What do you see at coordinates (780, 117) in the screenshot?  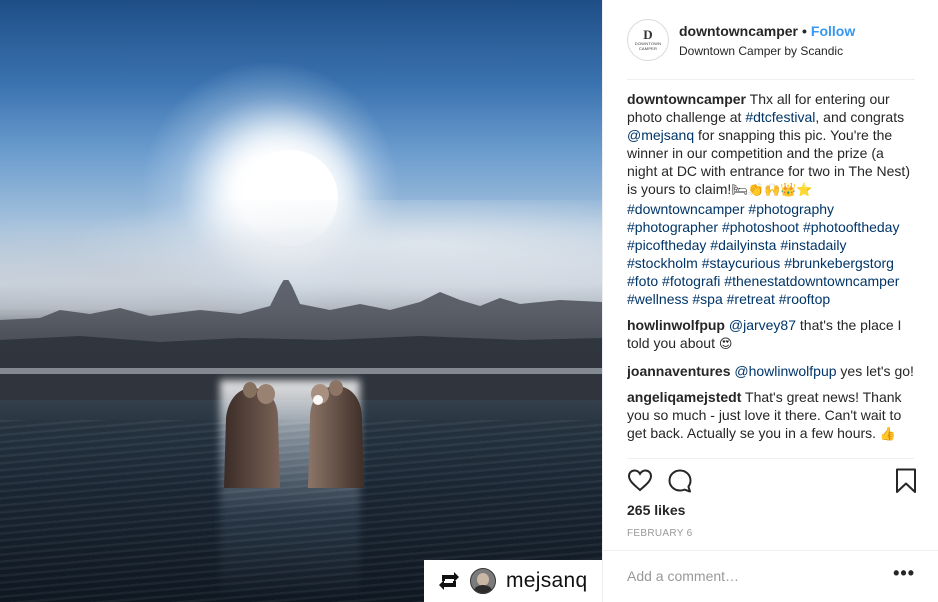 I see `hashtag-link: #dtcfestival` at bounding box center [780, 117].